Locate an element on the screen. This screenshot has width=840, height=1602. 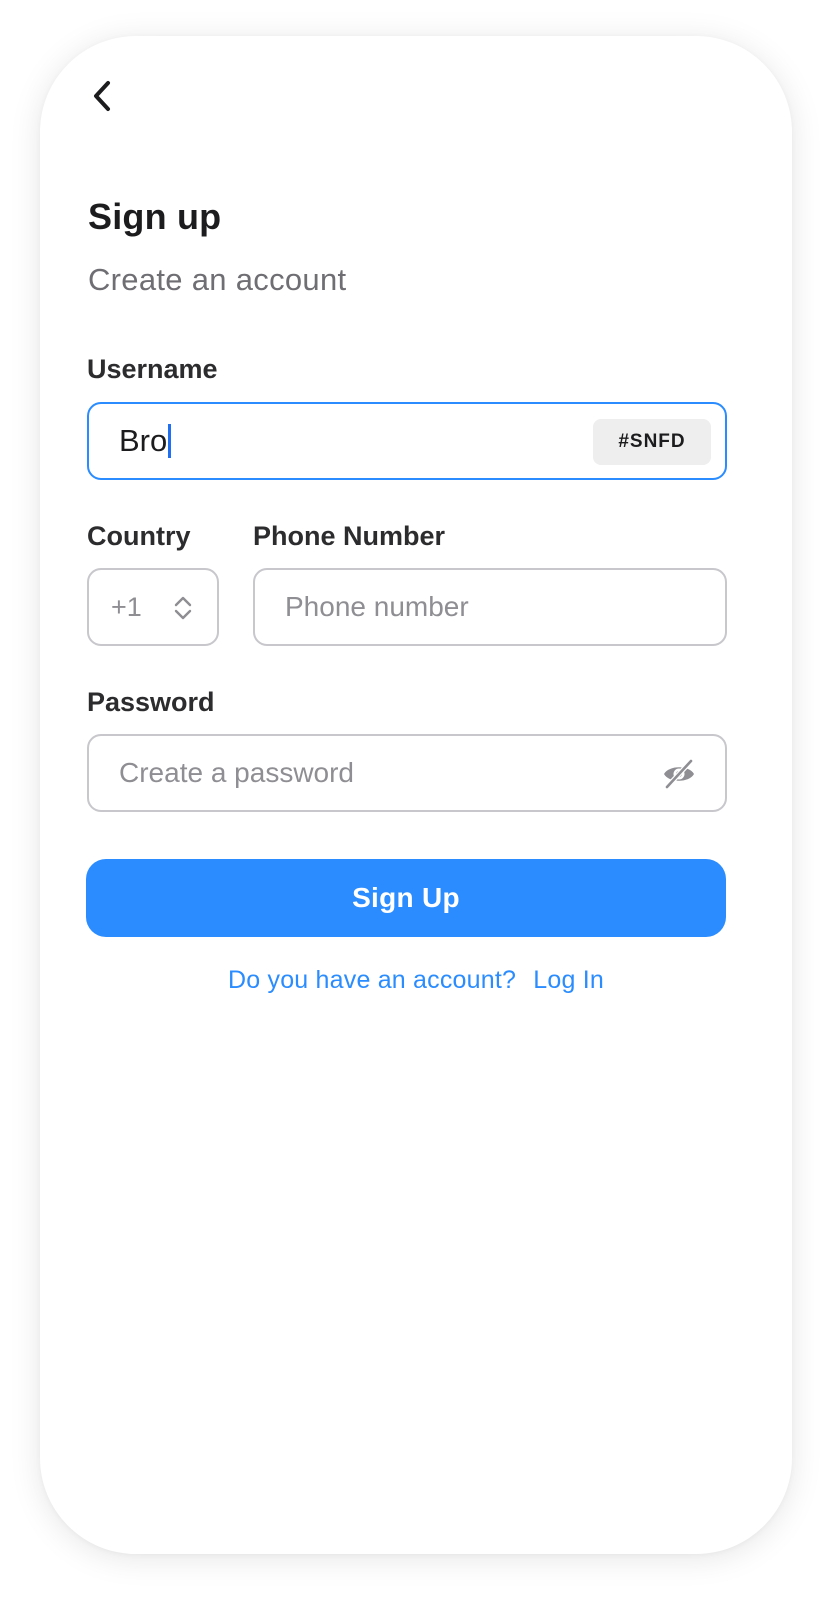
country-label: Country is located at coordinates (139, 536).